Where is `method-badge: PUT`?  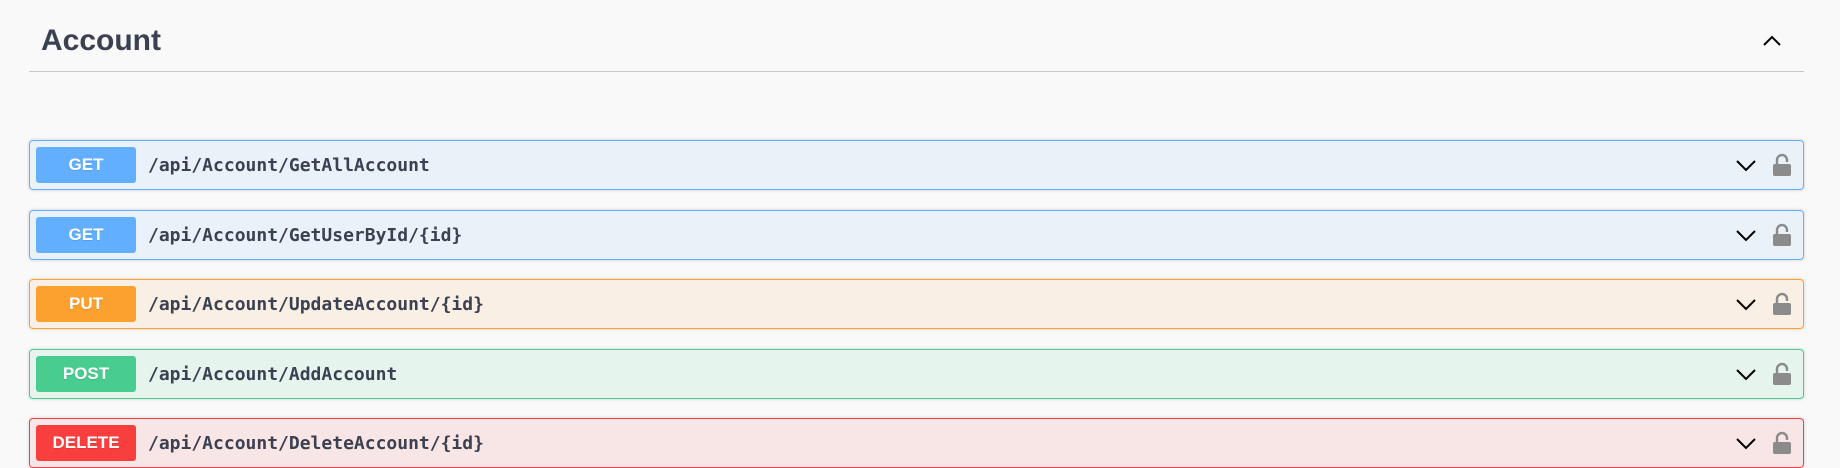
method-badge: PUT is located at coordinates (86, 304).